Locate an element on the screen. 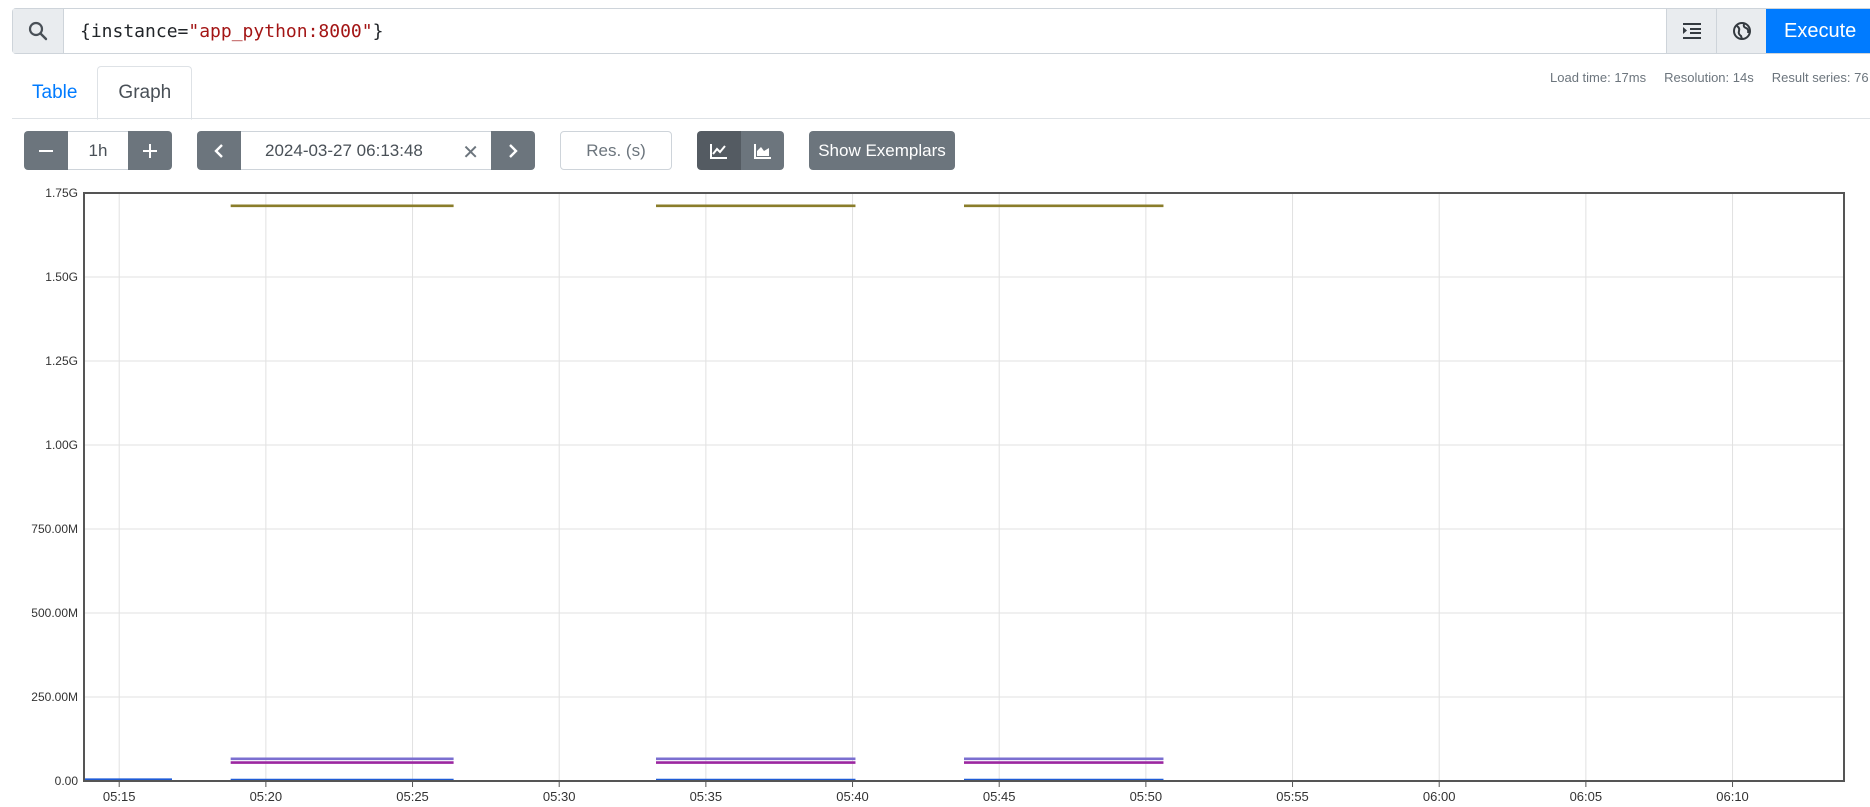  x-tick-label: 05:55 is located at coordinates (1292, 796).